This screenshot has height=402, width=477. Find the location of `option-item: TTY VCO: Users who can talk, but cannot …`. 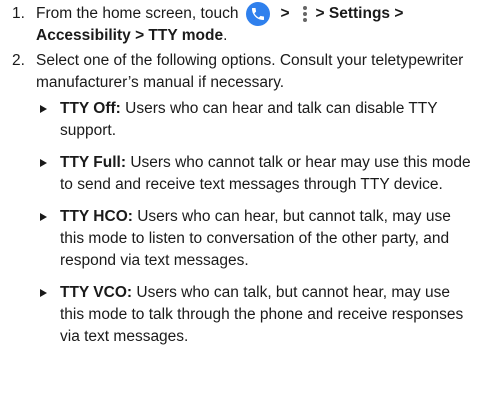

option-item: TTY VCO: Users who can talk, but cannot … is located at coordinates (253, 315).